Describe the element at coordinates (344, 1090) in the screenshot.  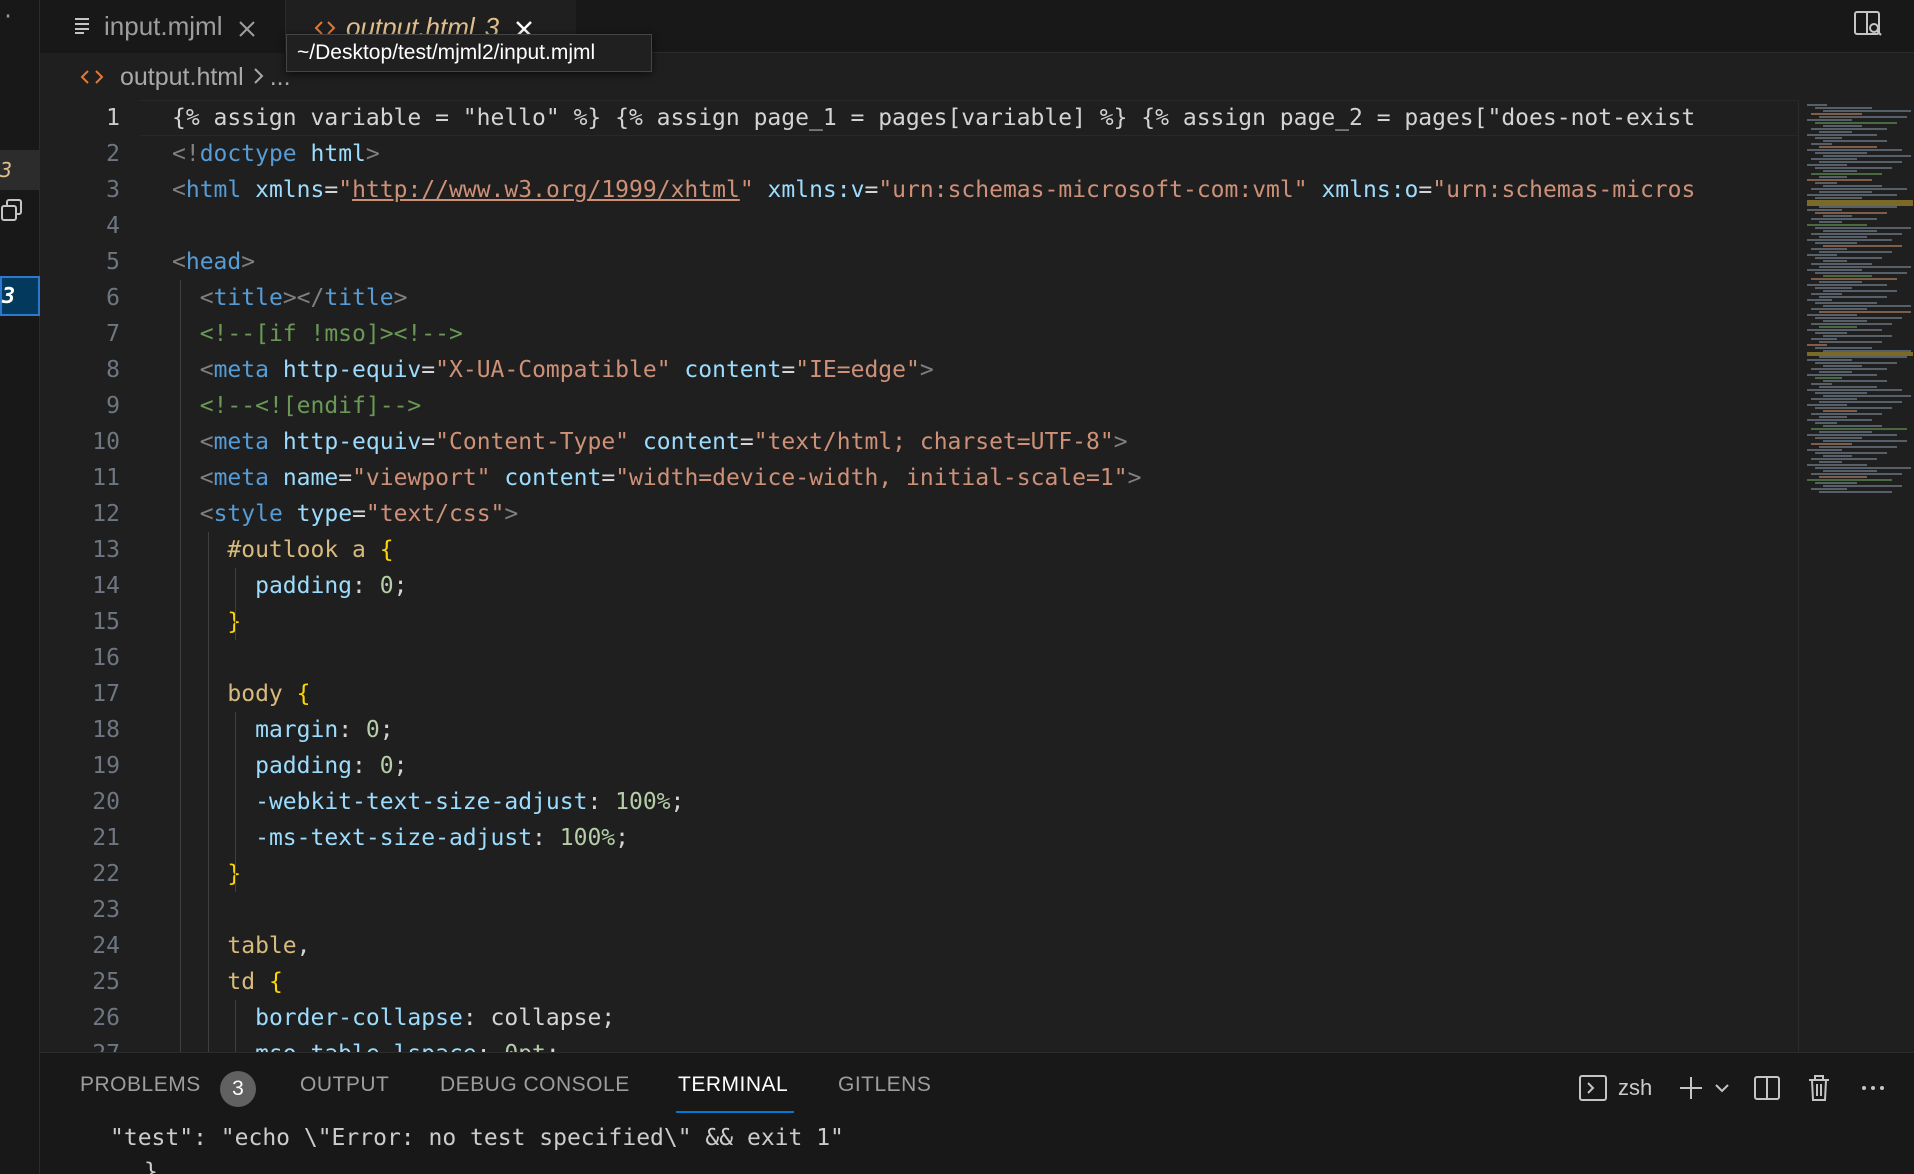
I see `panel-tab-output: OUTPUT` at that location.